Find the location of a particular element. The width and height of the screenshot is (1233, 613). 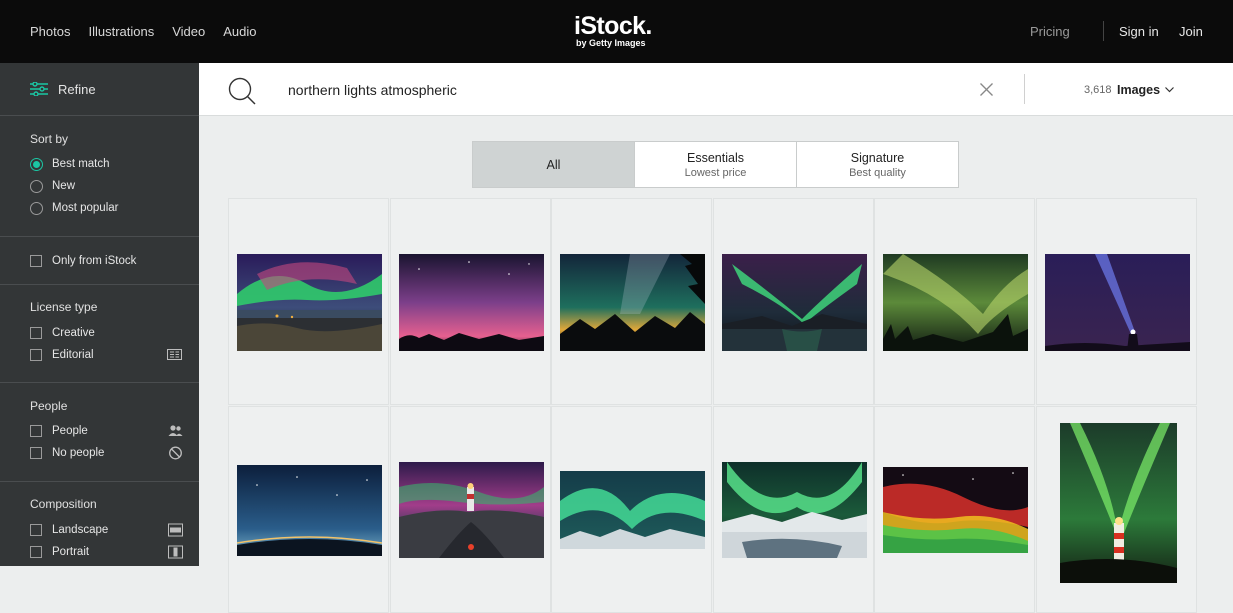

search-input: northern lights atmospheric is located at coordinates (372, 90).